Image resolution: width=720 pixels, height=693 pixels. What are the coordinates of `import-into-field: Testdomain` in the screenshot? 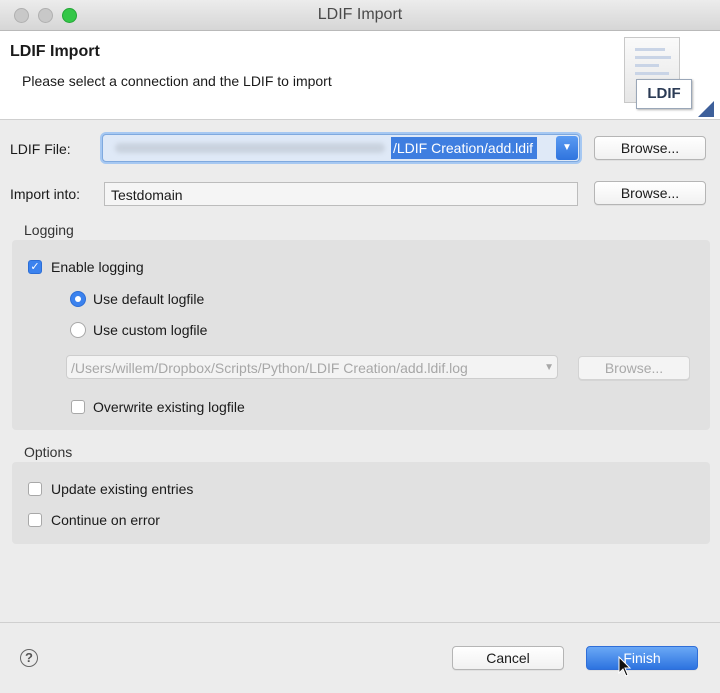 It's located at (341, 194).